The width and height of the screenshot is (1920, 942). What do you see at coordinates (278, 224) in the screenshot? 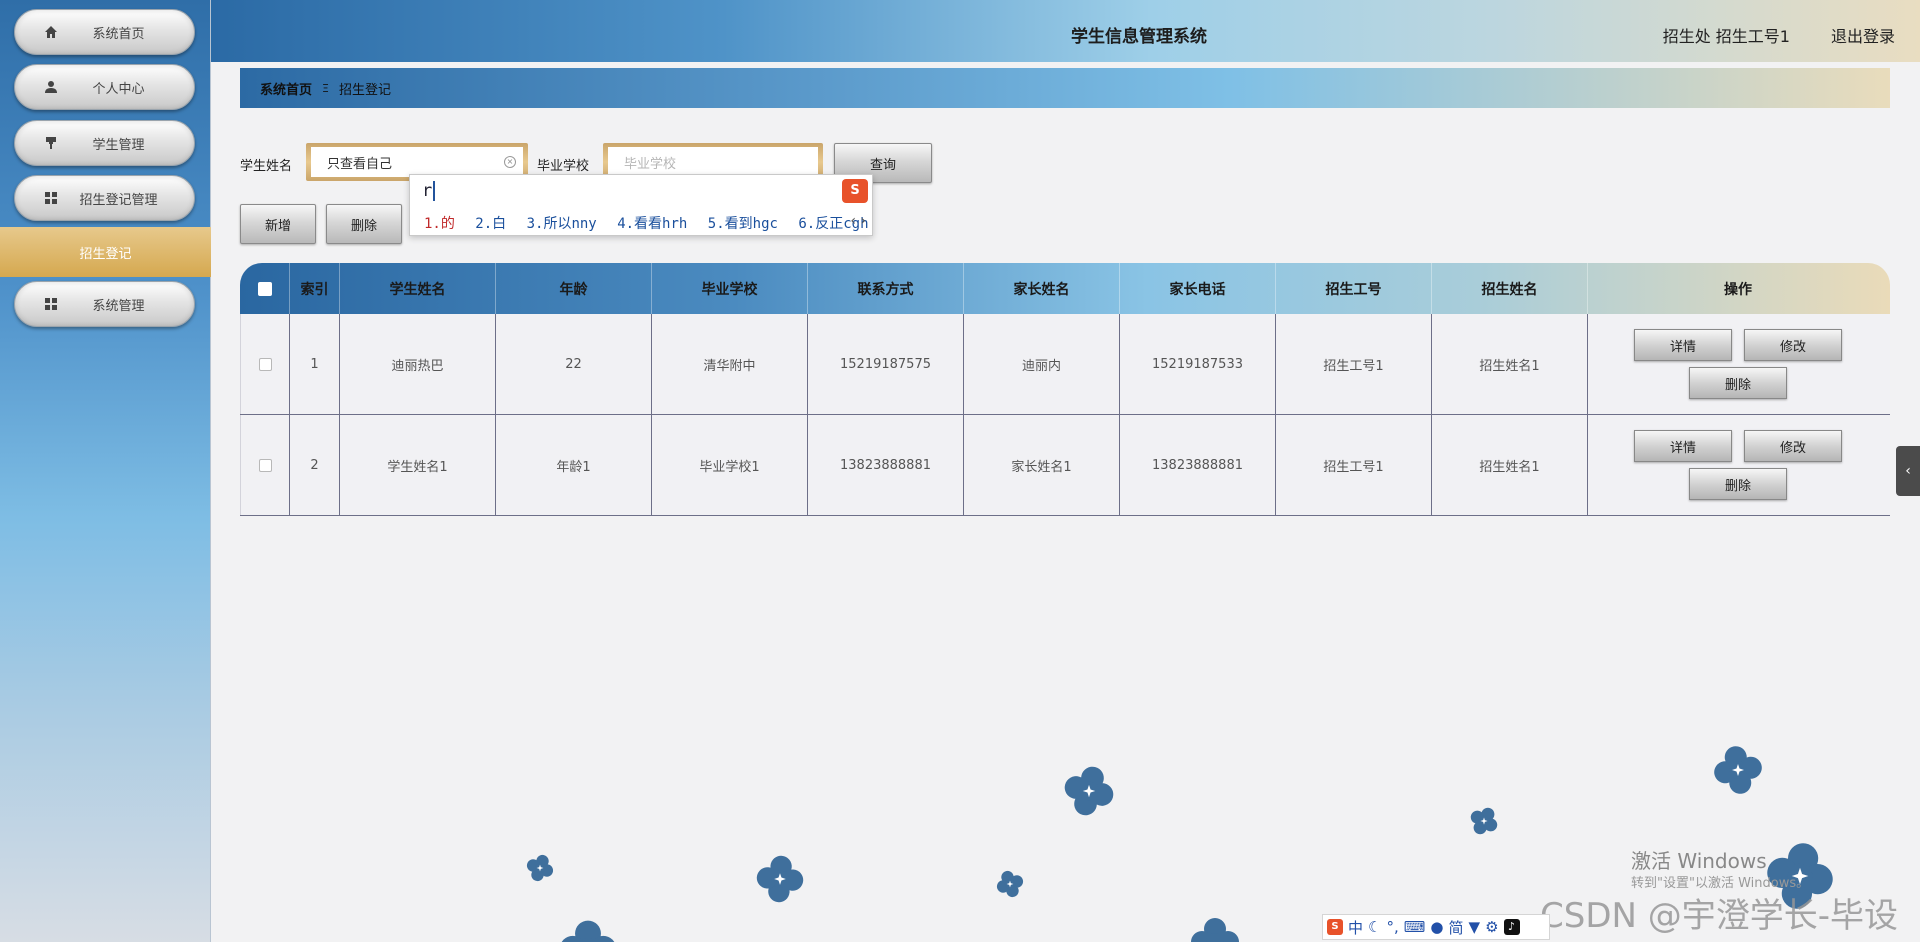
I see `add-button: 新增` at bounding box center [278, 224].